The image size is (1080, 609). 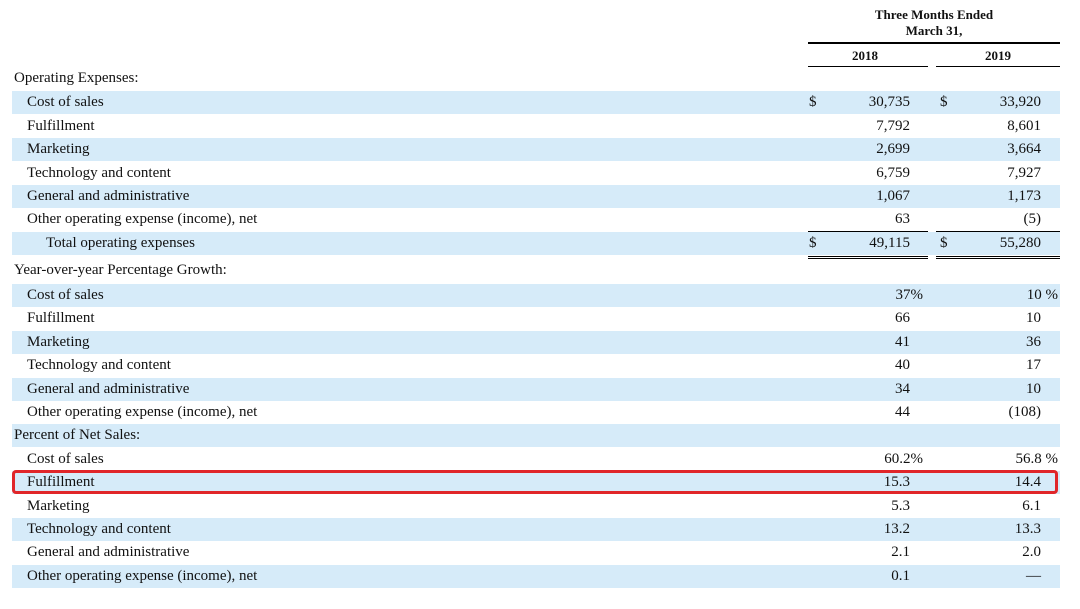 I want to click on table-row: Marketing 41 36, so click(x=536, y=342).